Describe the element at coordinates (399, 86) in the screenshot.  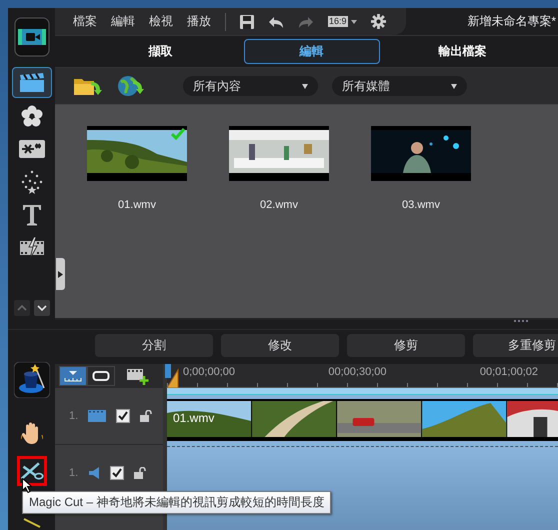
I see `filter-dropdown: 所有媒體` at that location.